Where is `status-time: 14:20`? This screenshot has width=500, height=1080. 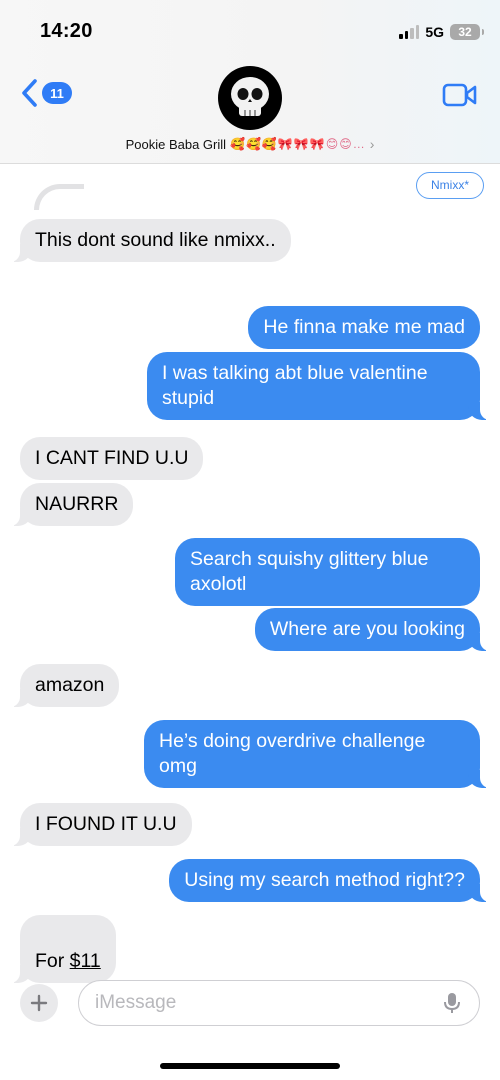
status-time: 14:20 is located at coordinates (66, 31).